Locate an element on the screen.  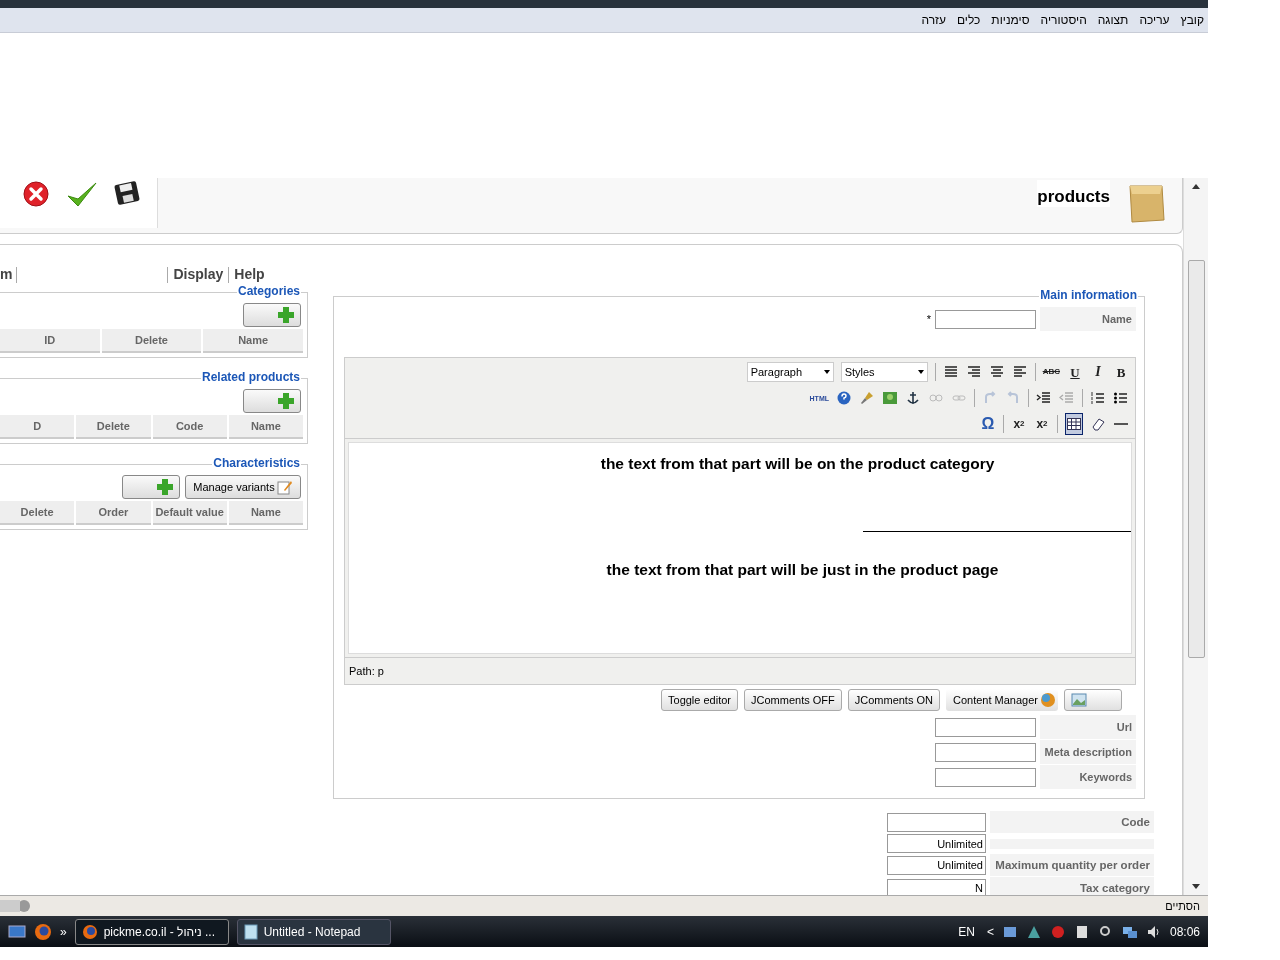
clock: 08:06 is located at coordinates (1184, 931).